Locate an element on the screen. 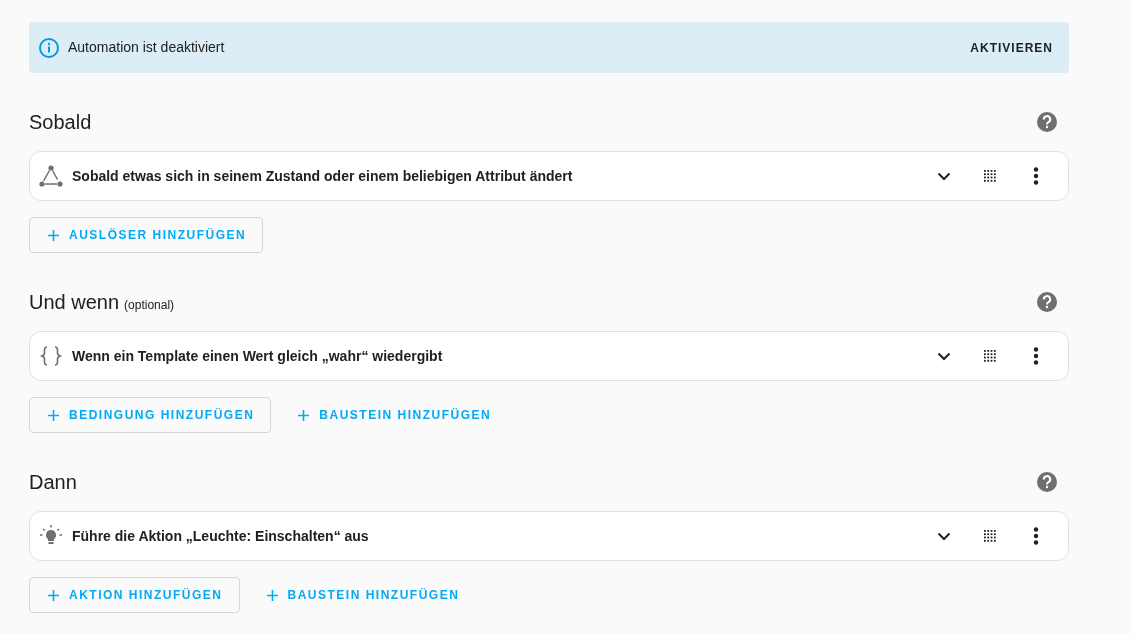 The height and width of the screenshot is (634, 1132). optional-note: (optional) is located at coordinates (149, 305).